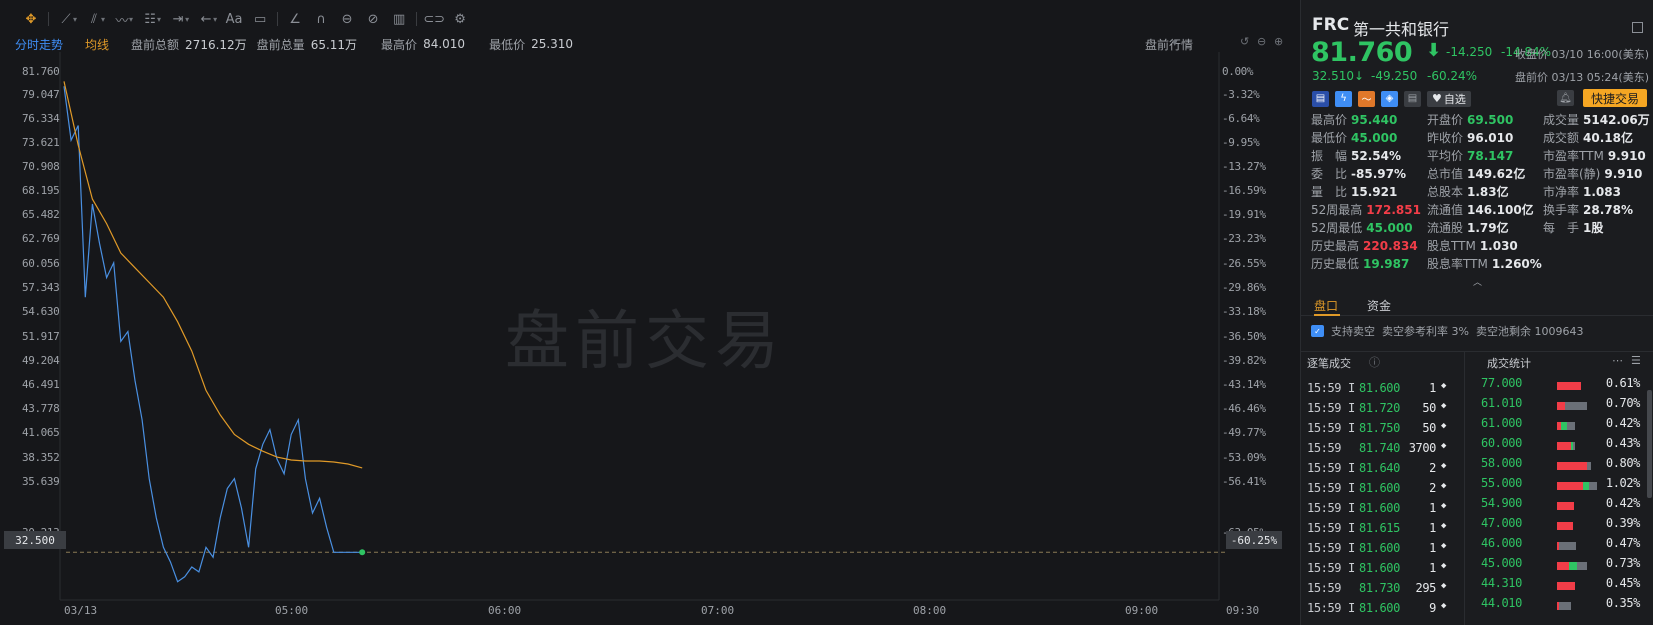  I want to click on more-icon: ⋯, so click(1617, 360).